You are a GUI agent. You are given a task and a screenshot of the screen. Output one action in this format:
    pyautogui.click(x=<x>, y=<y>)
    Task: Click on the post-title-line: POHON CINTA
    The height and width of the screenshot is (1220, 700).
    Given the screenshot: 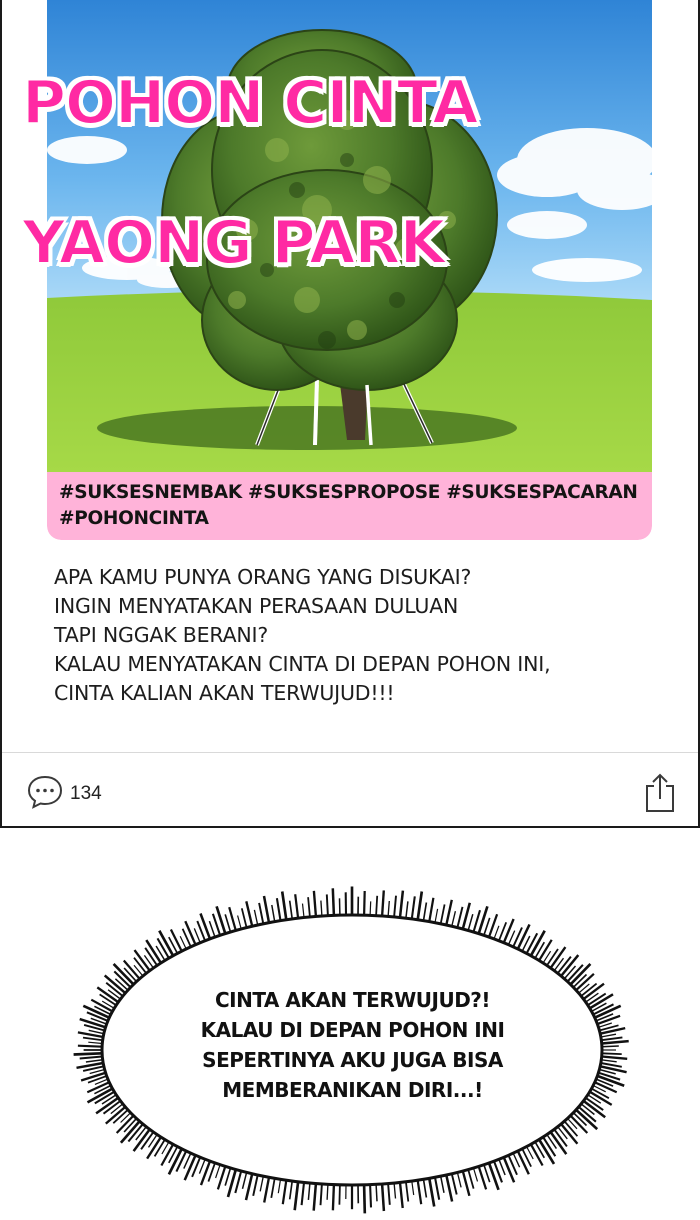 What is the action you would take?
    pyautogui.click(x=250, y=103)
    